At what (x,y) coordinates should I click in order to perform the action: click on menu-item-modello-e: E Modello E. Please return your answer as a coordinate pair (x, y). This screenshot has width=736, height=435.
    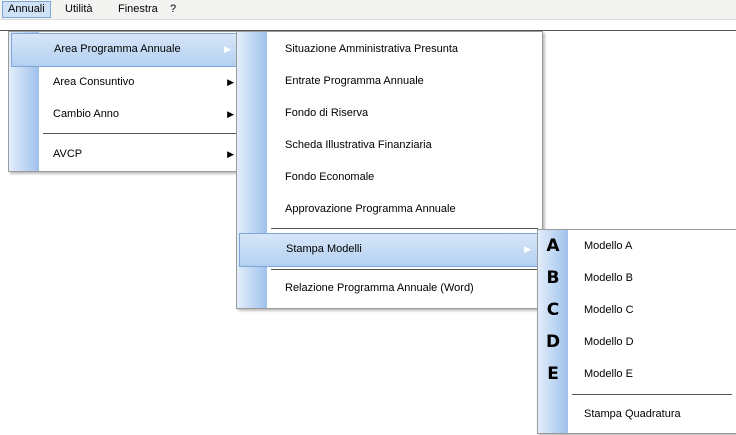
    Looking at the image, I should click on (637, 374).